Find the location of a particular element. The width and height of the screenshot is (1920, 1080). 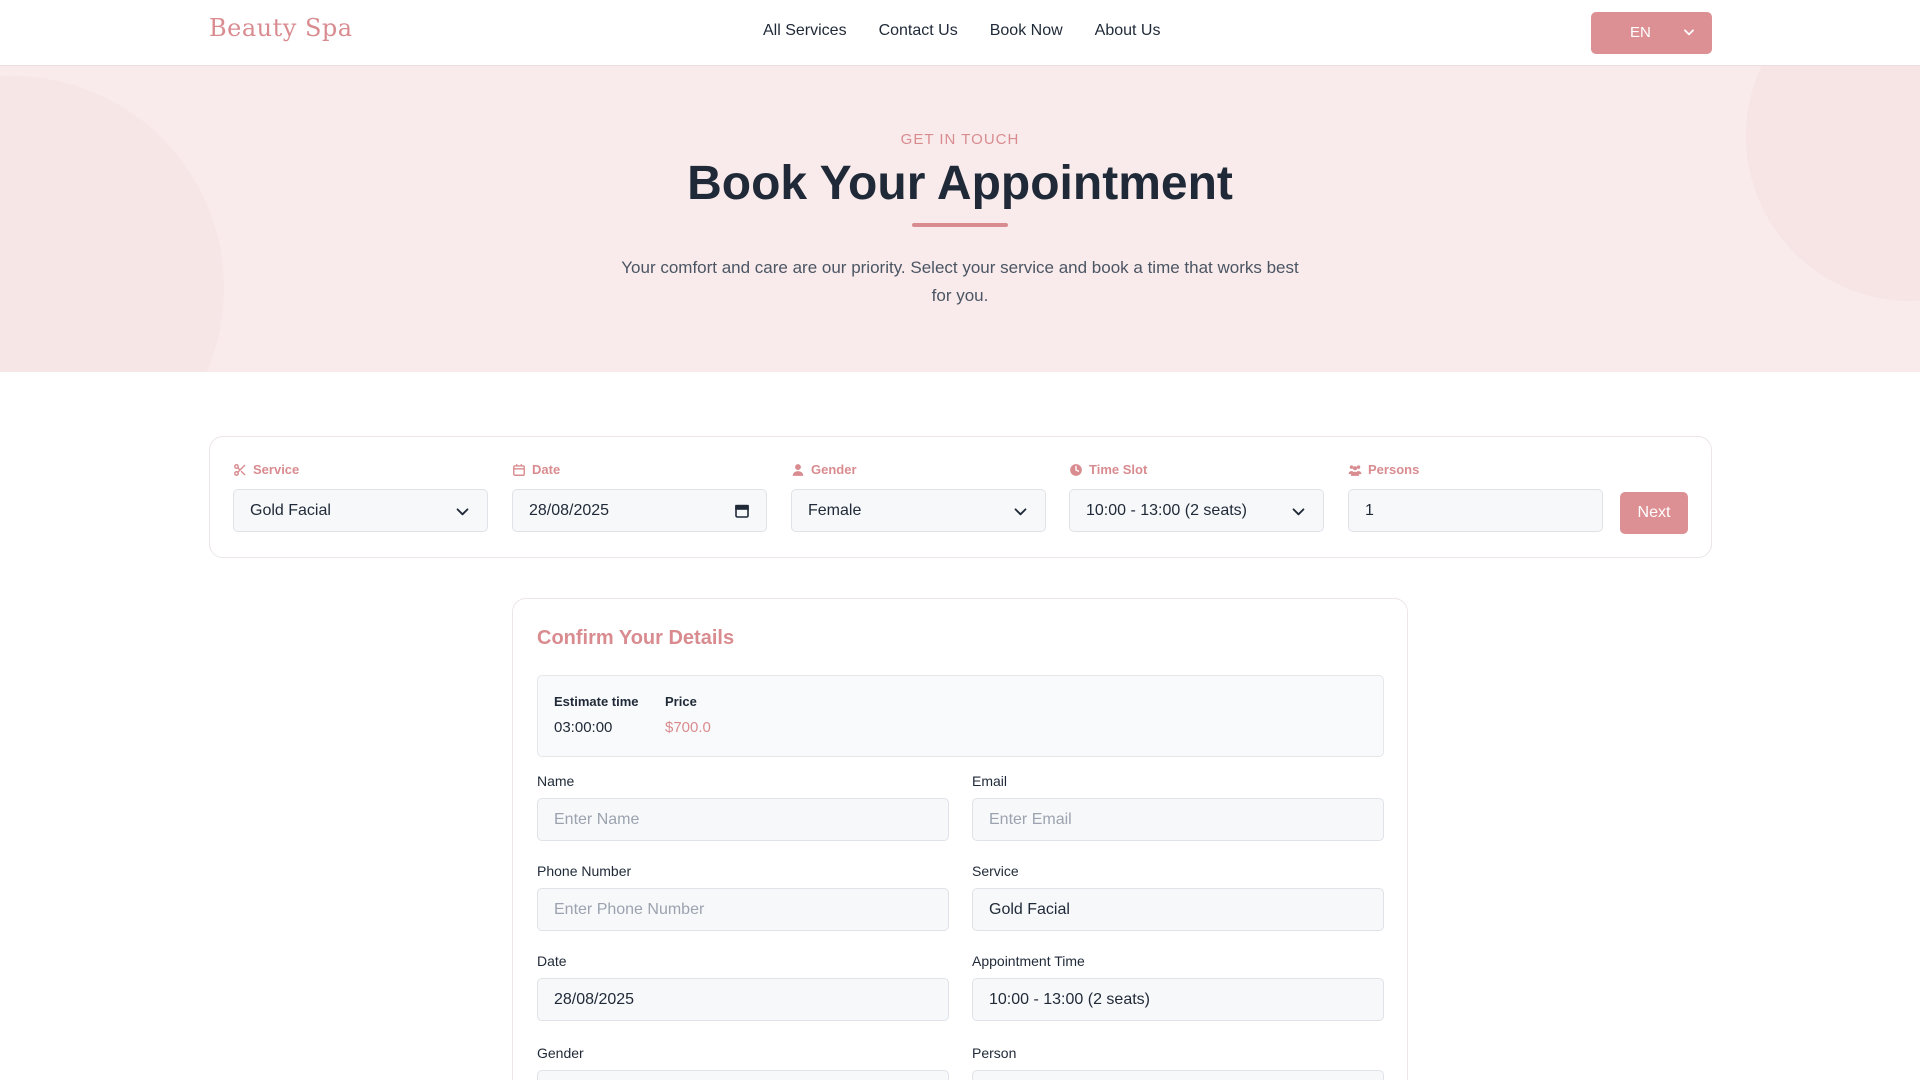

nav-all-services: All Services is located at coordinates (805, 31).